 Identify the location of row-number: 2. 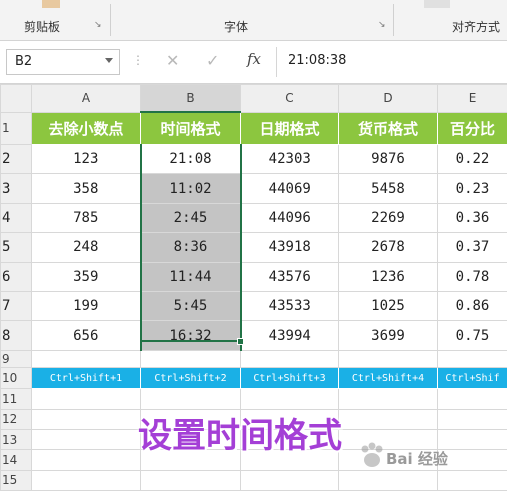
(16, 159).